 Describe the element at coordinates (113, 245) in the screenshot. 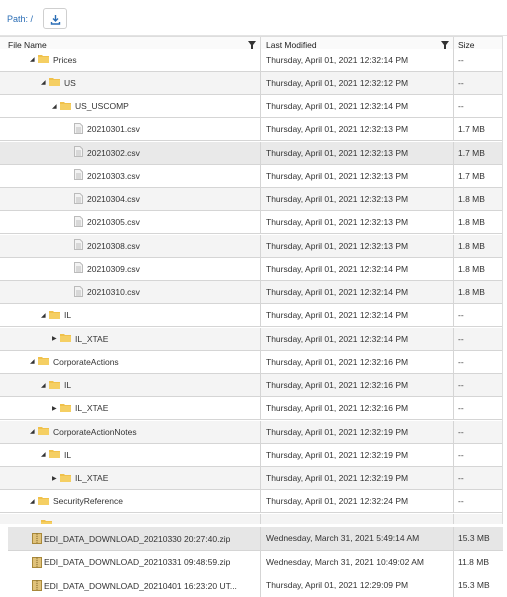

I see `item-name: 20210308.csv` at that location.